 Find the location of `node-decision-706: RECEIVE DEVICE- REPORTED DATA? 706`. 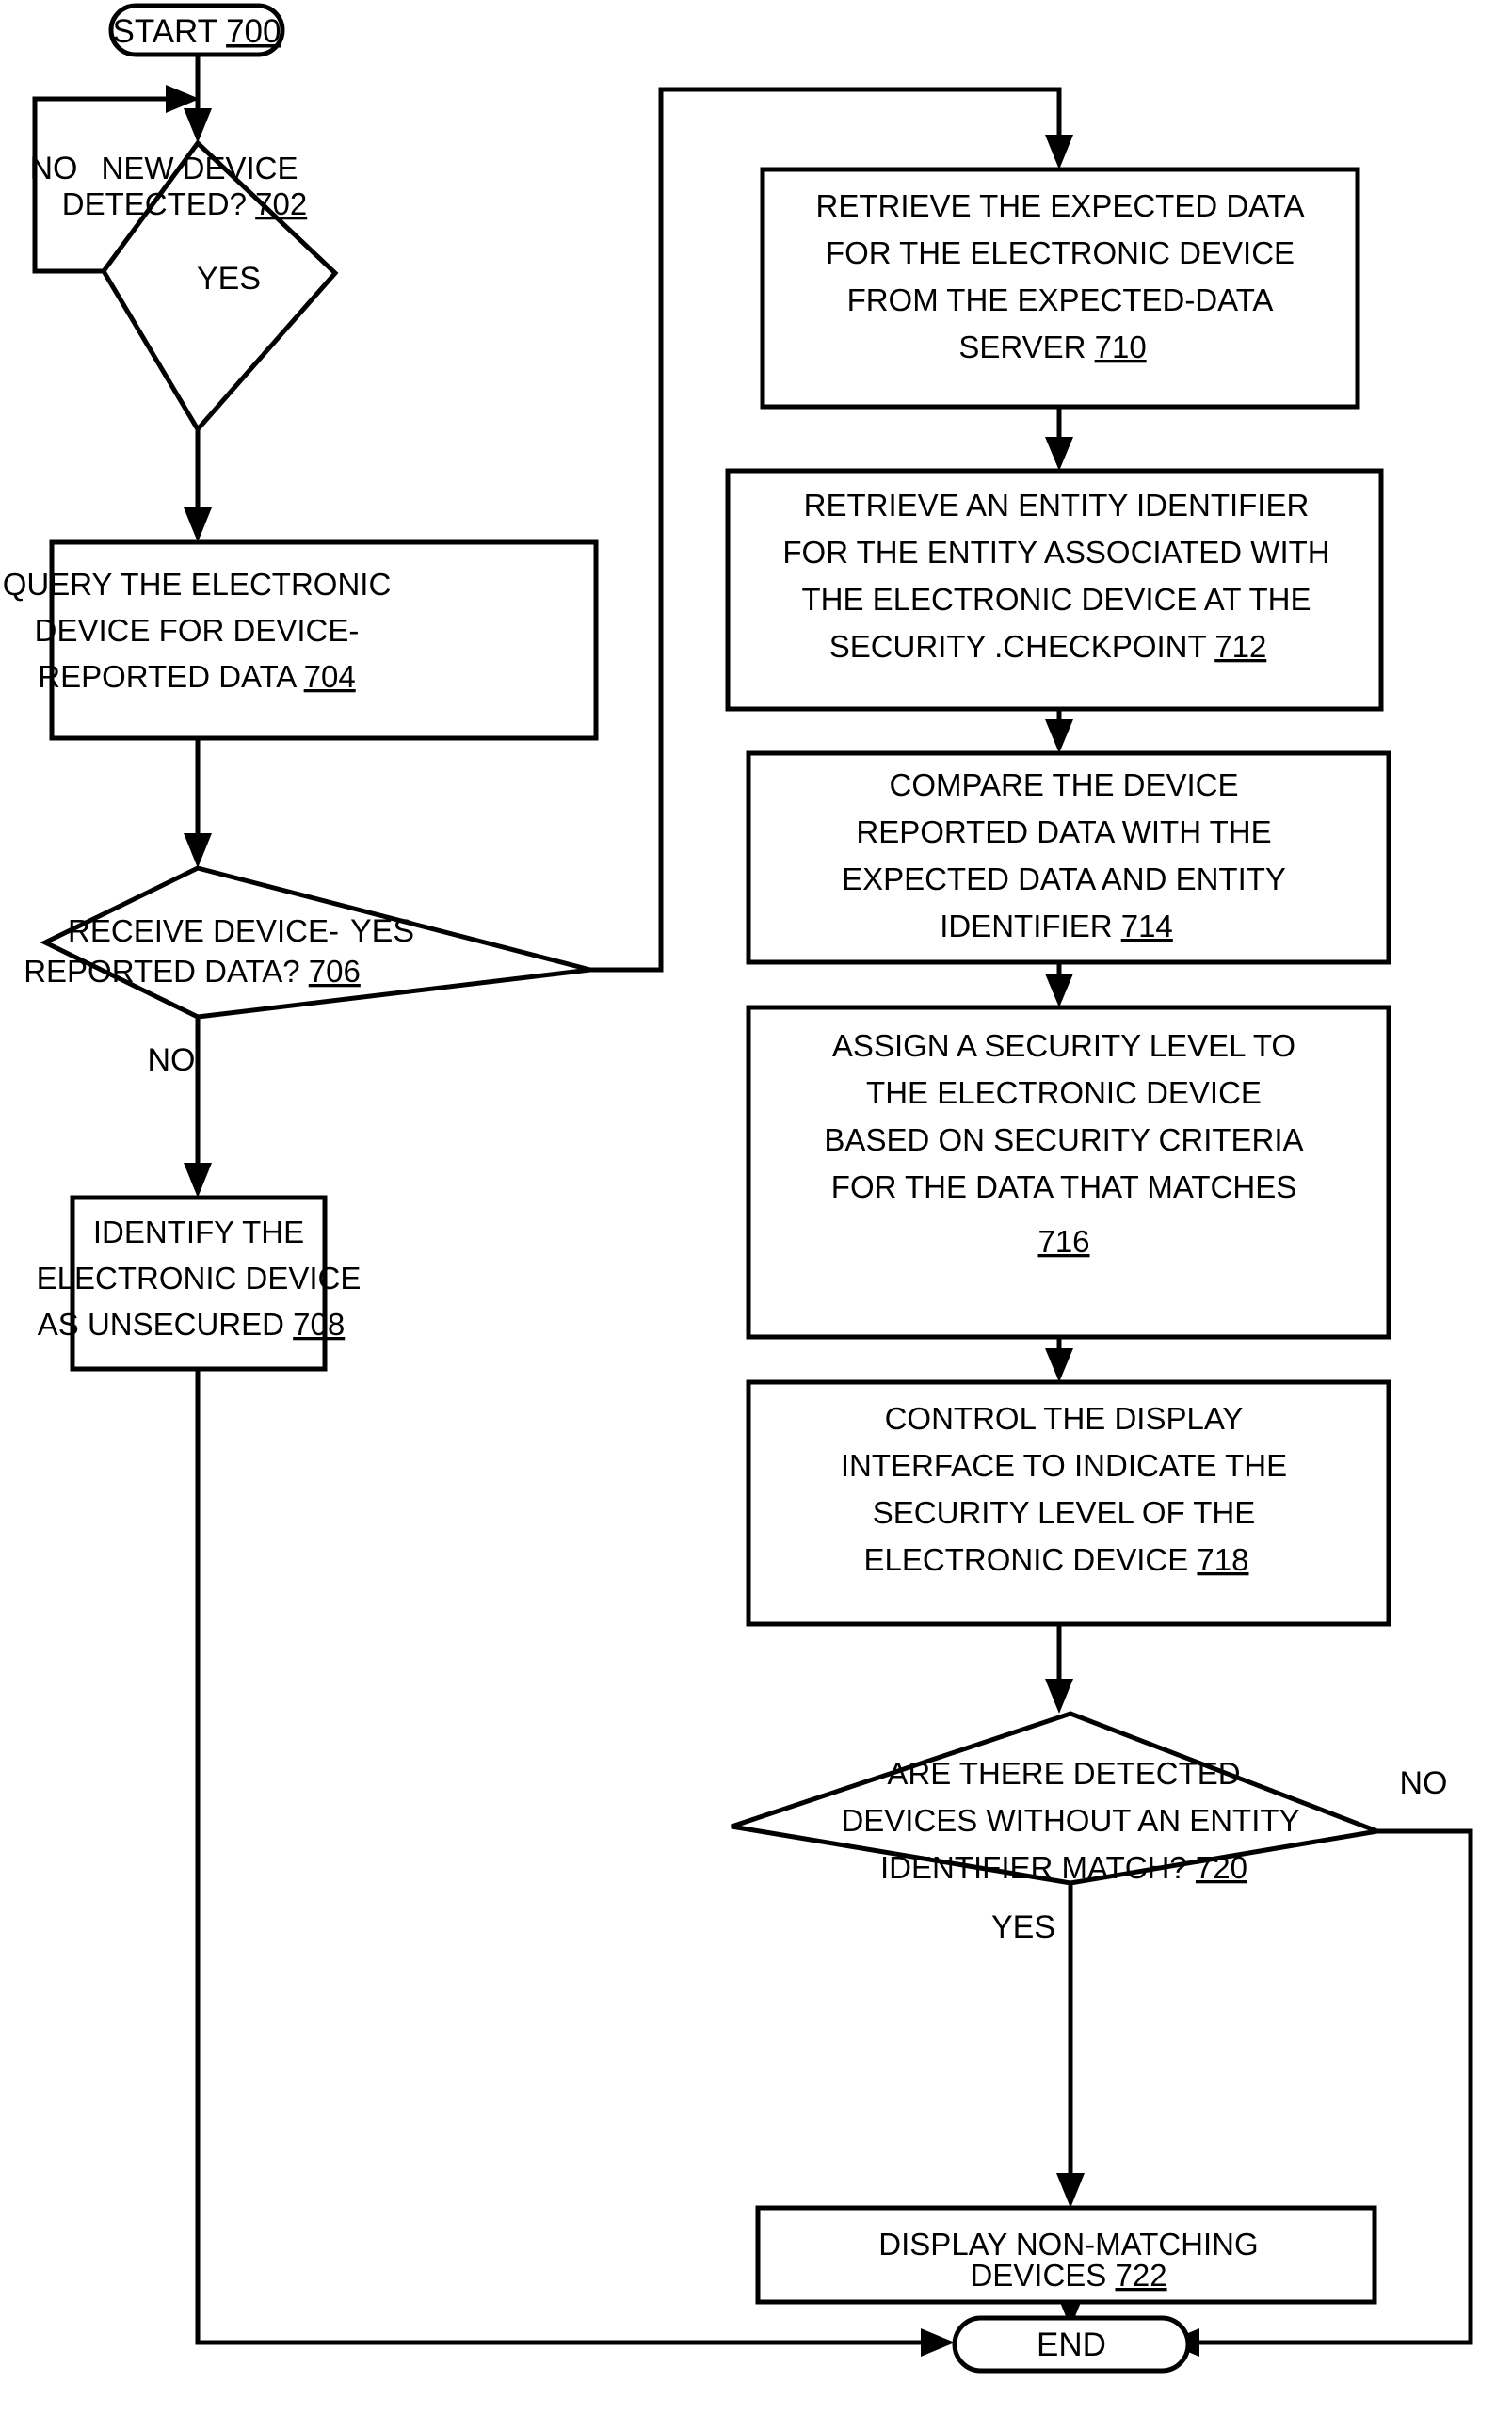

node-decision-706: RECEIVE DEVICE- REPORTED DATA? 706 is located at coordinates (307, 942).